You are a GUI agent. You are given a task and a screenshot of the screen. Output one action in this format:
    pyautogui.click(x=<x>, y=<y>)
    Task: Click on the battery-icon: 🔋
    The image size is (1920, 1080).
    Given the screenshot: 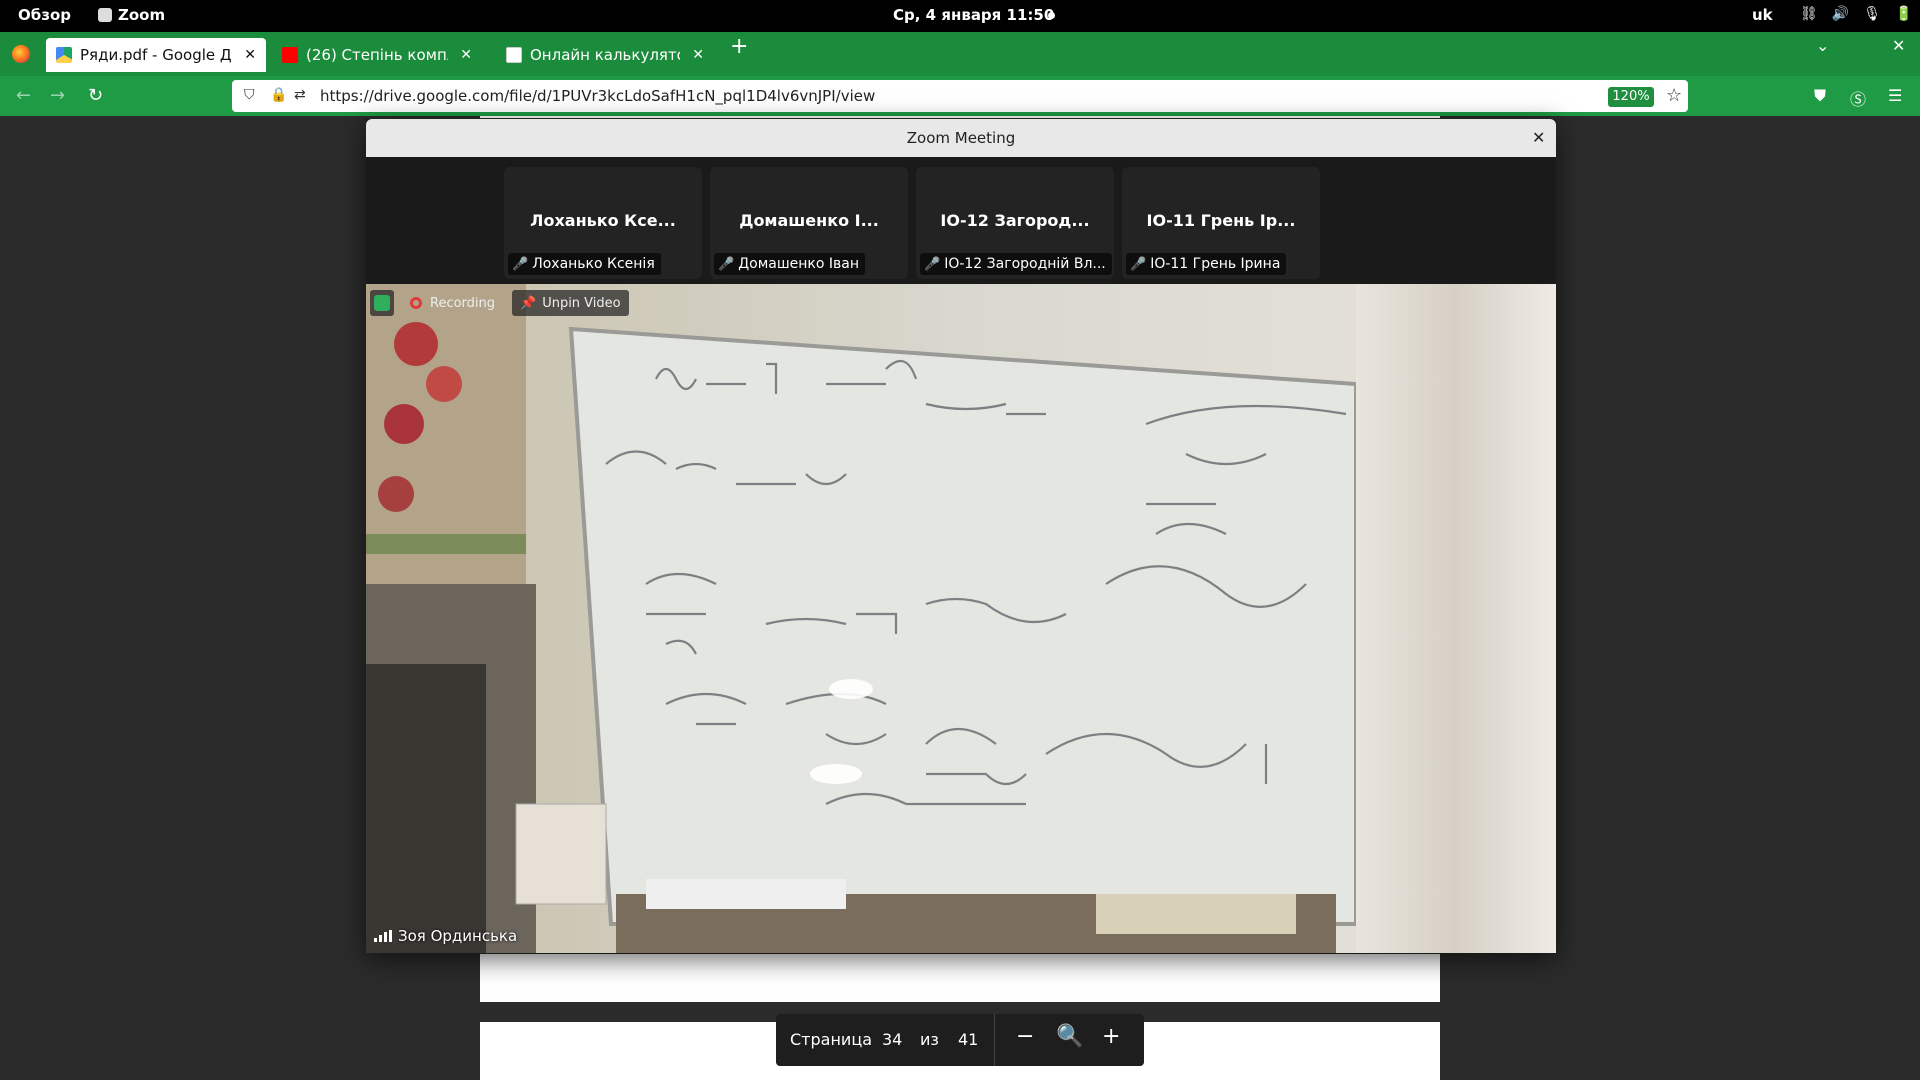 What is the action you would take?
    pyautogui.click(x=1904, y=14)
    